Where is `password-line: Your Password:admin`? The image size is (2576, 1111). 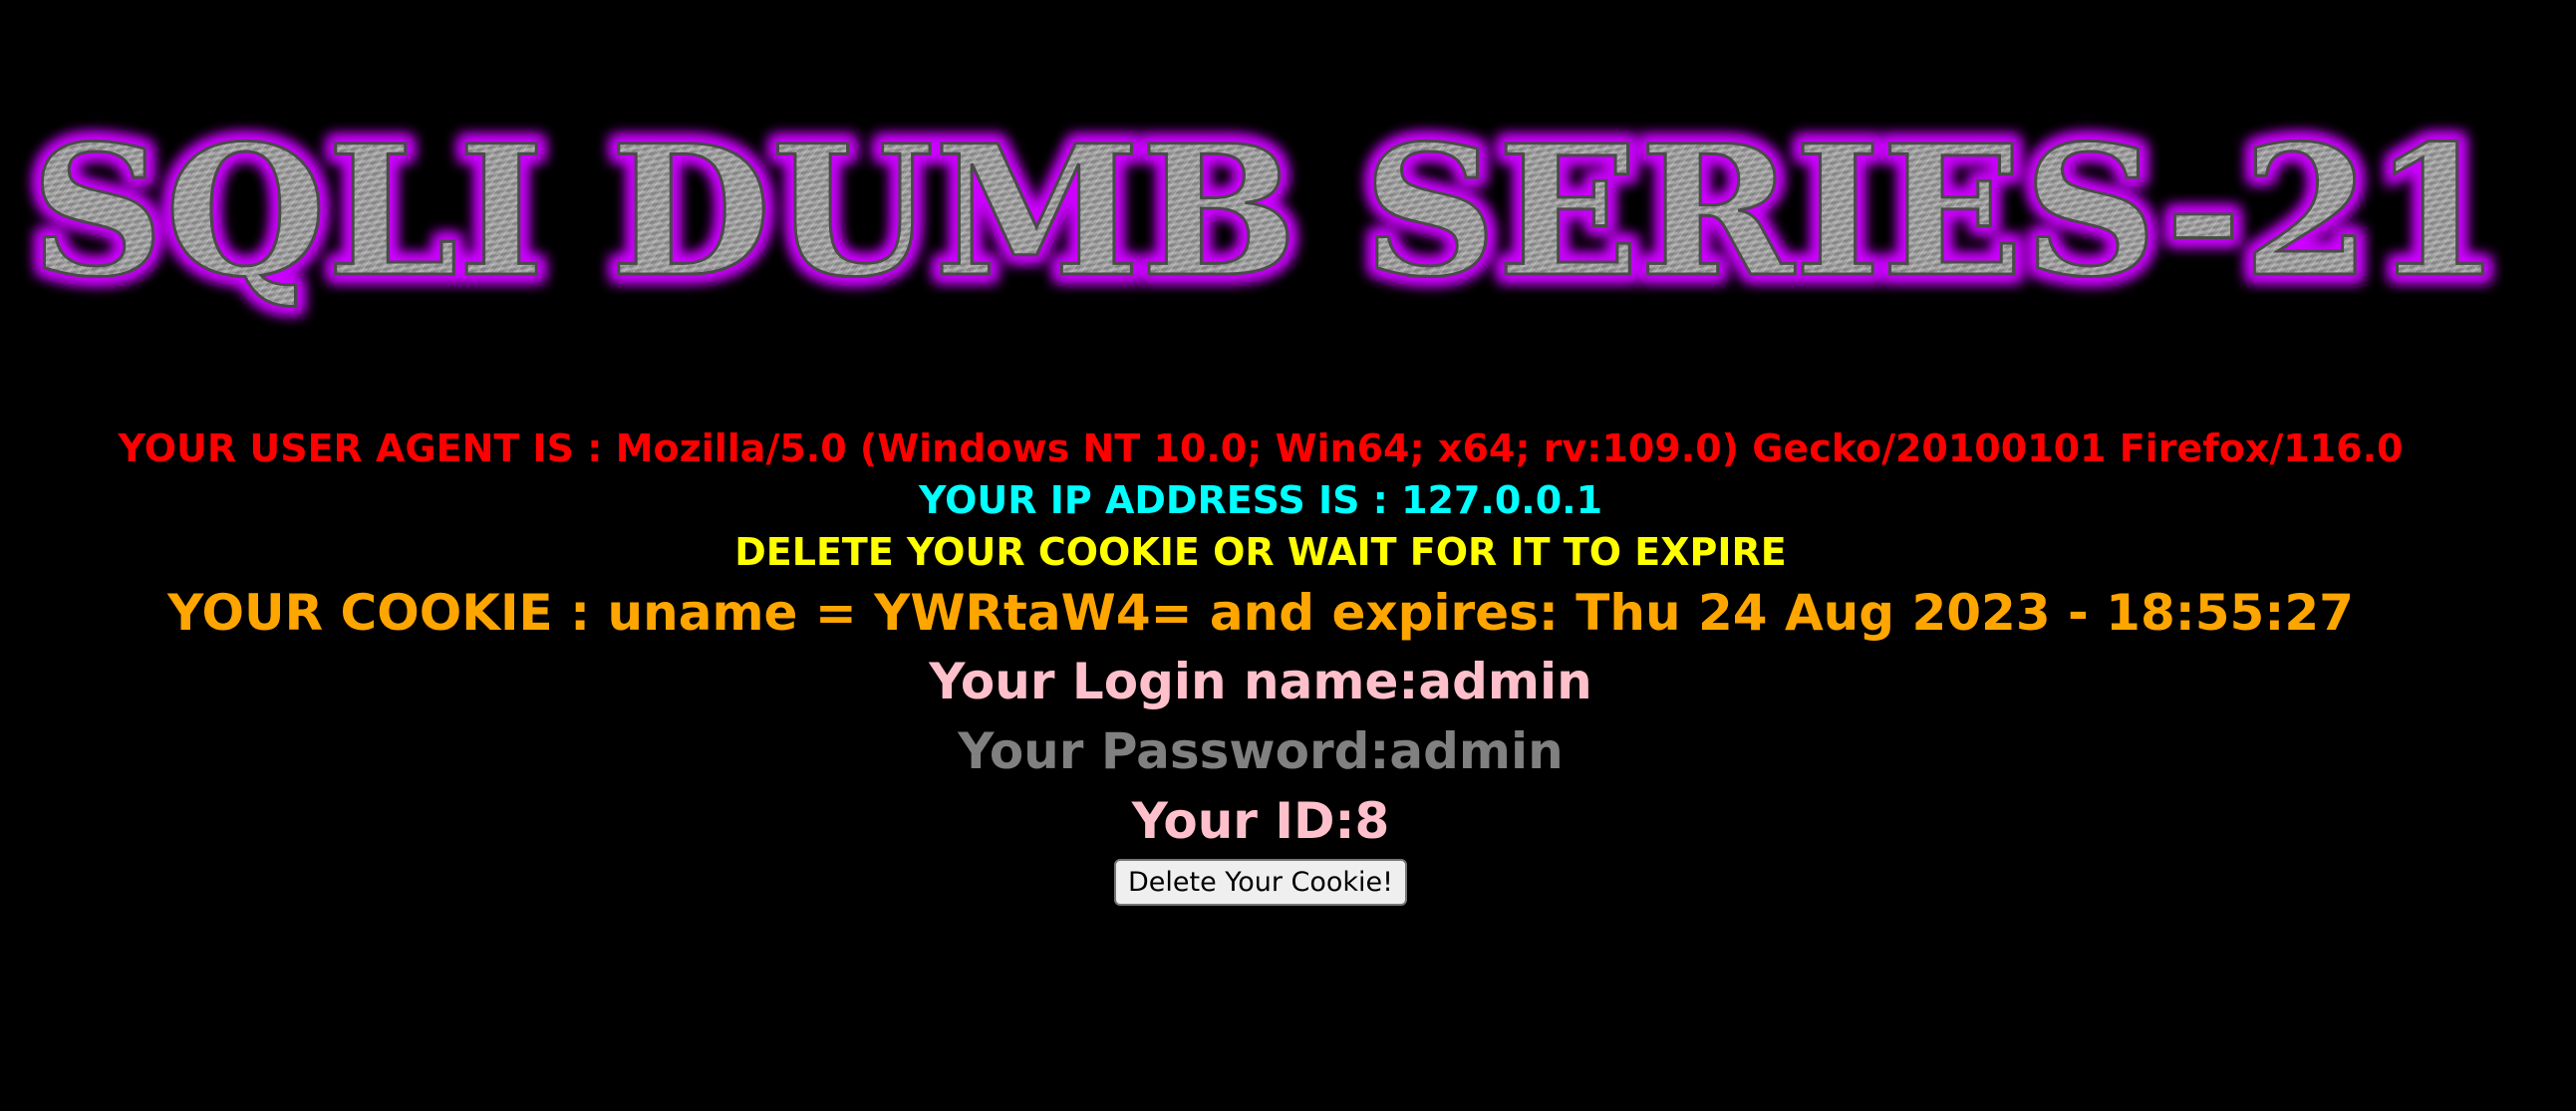 password-line: Your Password:admin is located at coordinates (1261, 751).